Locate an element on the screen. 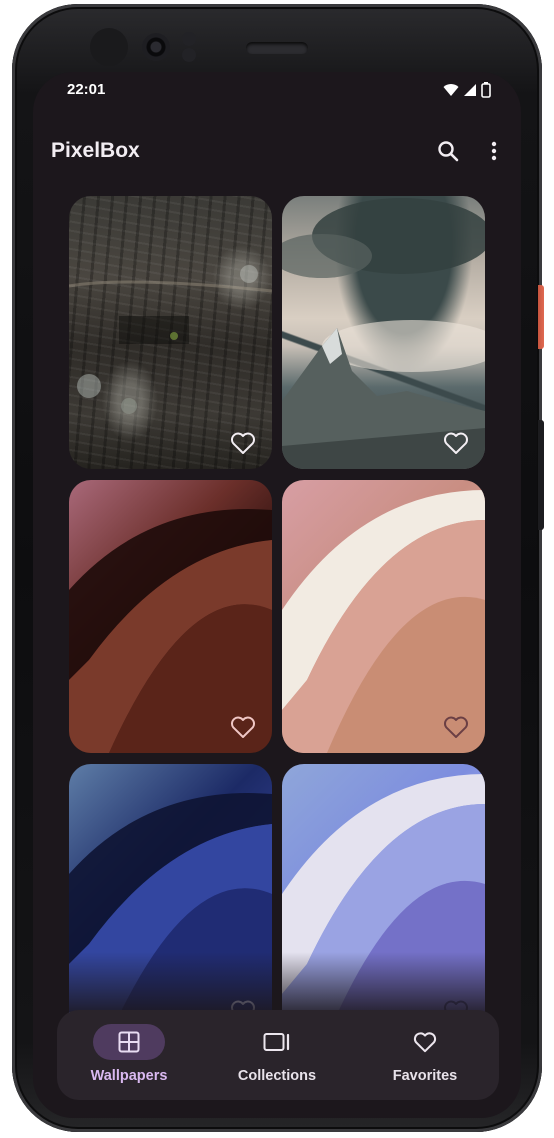 The image size is (554, 1138). collections-icon is located at coordinates (276, 1042).